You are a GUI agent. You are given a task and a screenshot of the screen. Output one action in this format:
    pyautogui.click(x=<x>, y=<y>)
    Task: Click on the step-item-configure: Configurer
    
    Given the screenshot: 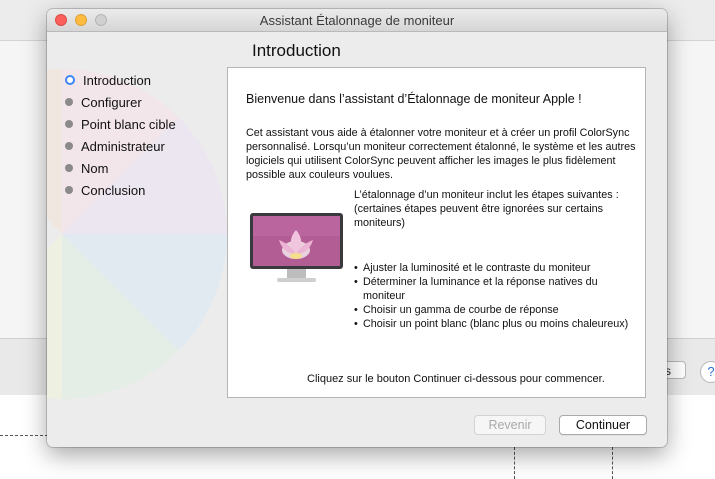 What is the action you would take?
    pyautogui.click(x=120, y=102)
    